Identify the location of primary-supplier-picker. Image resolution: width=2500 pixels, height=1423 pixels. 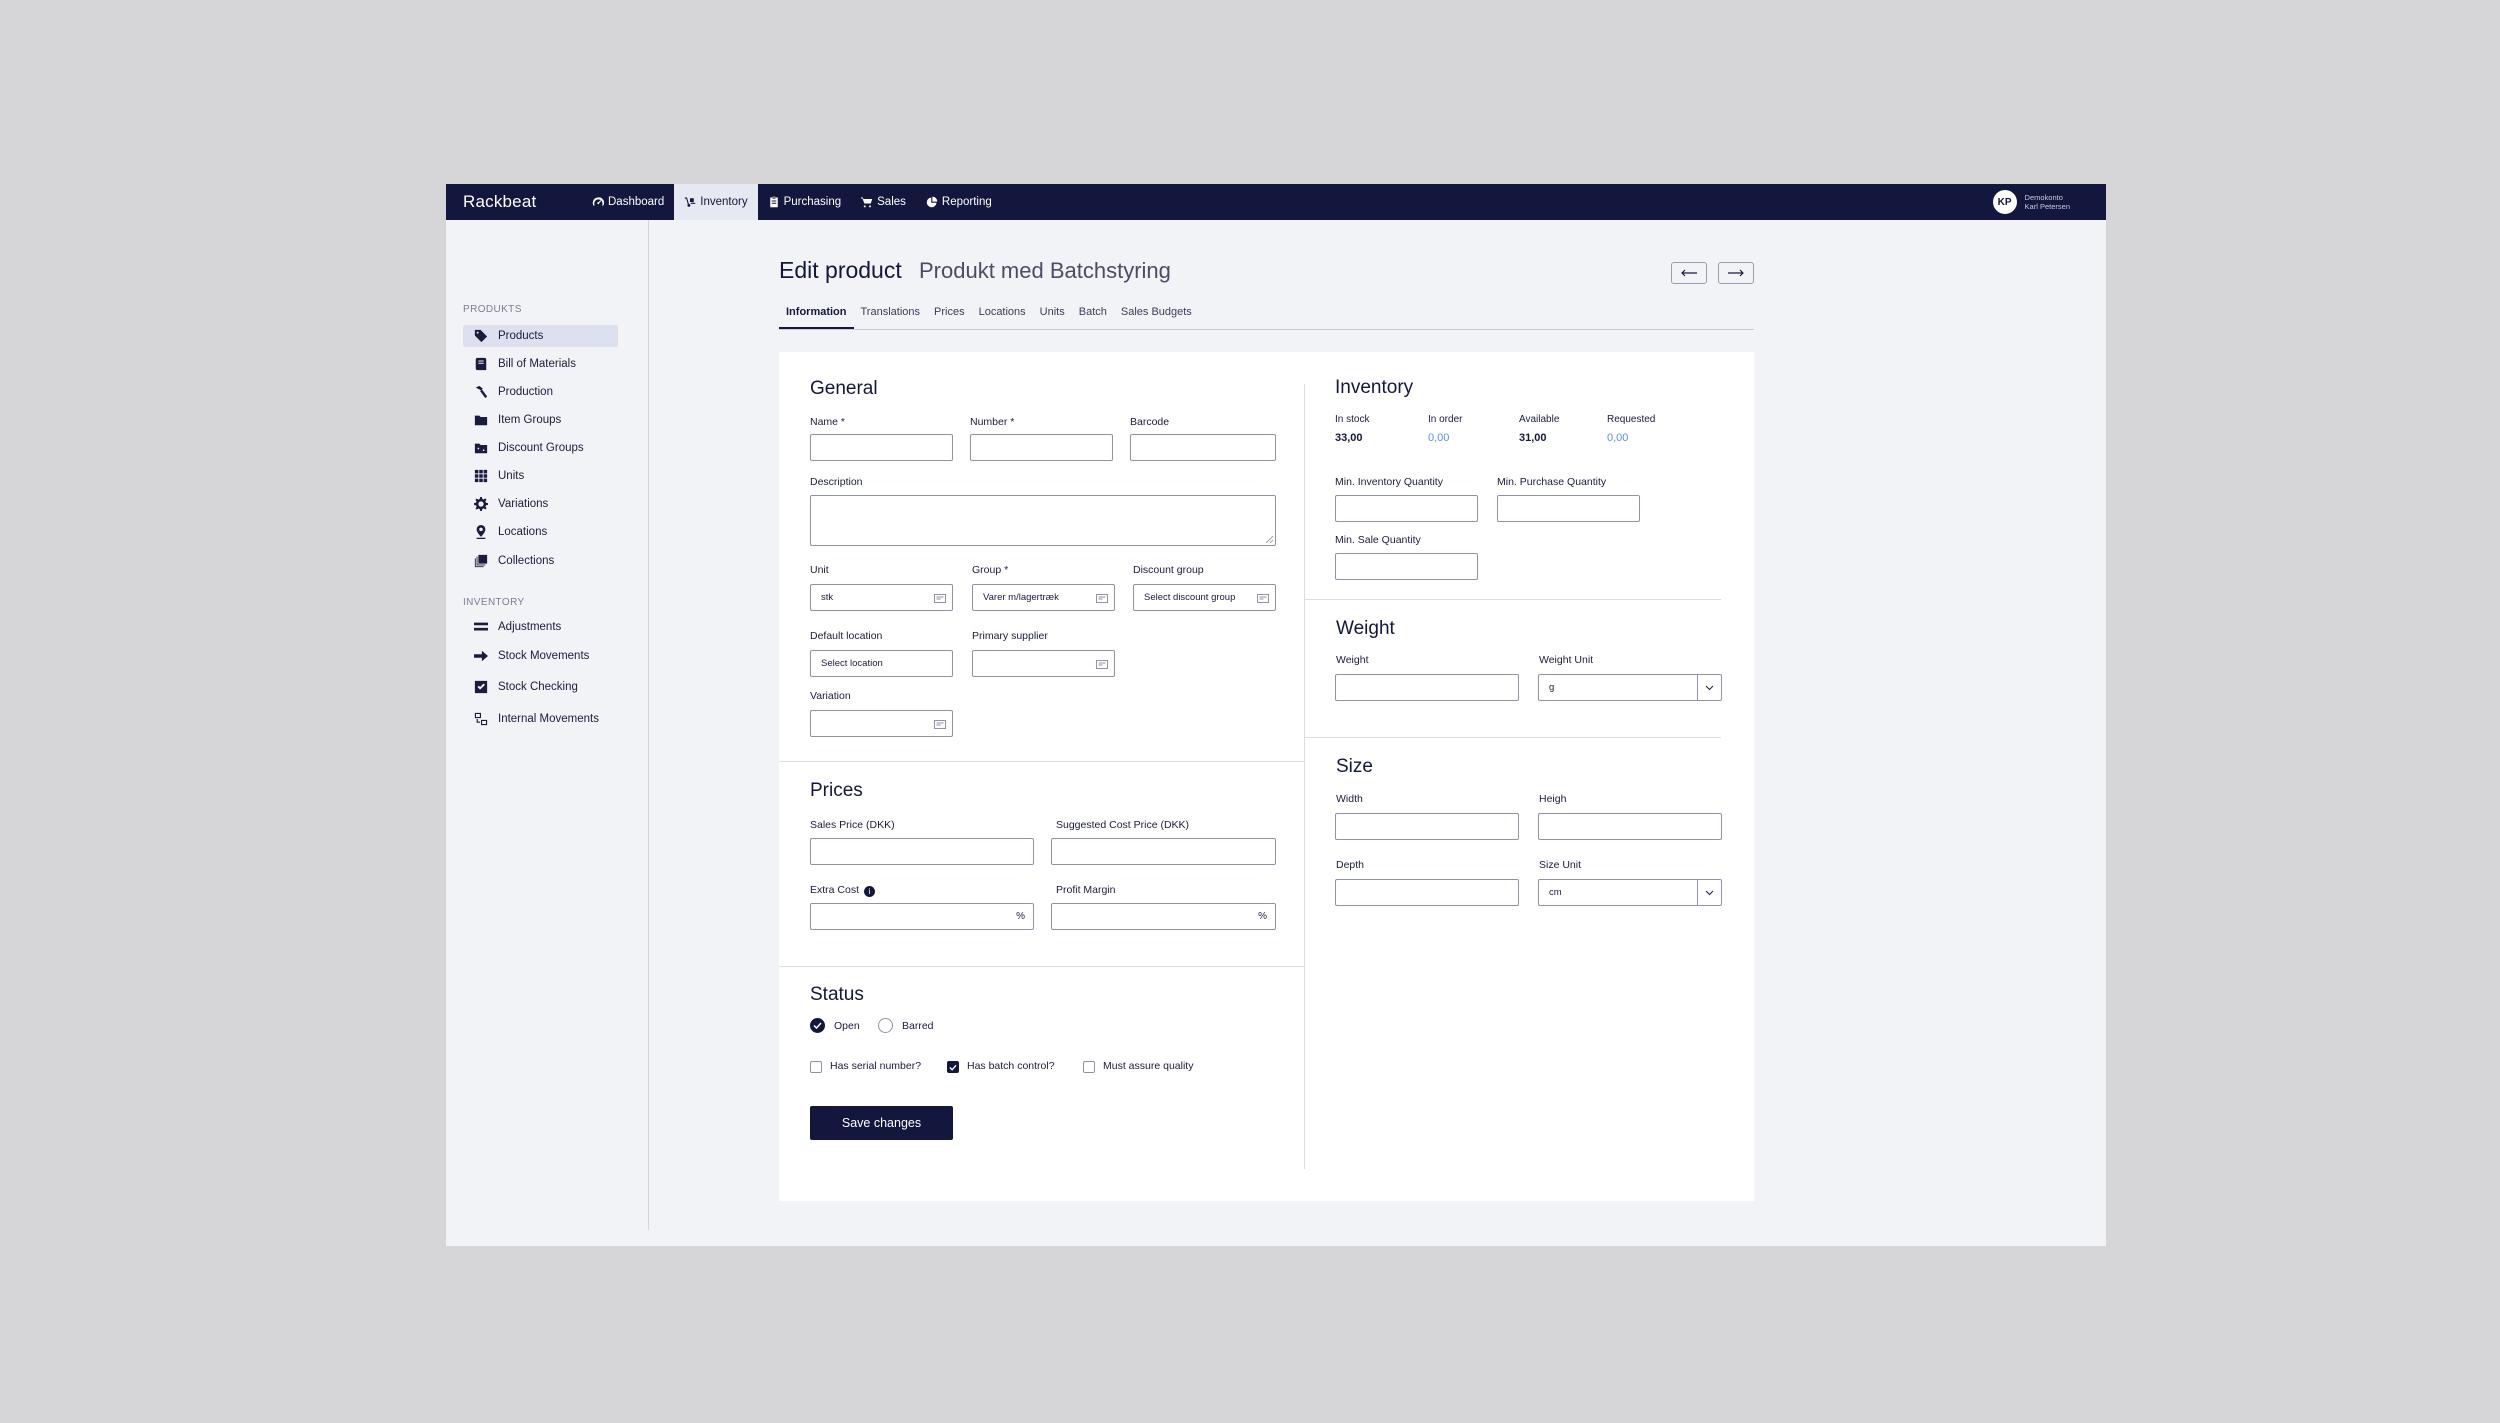
(1043, 663).